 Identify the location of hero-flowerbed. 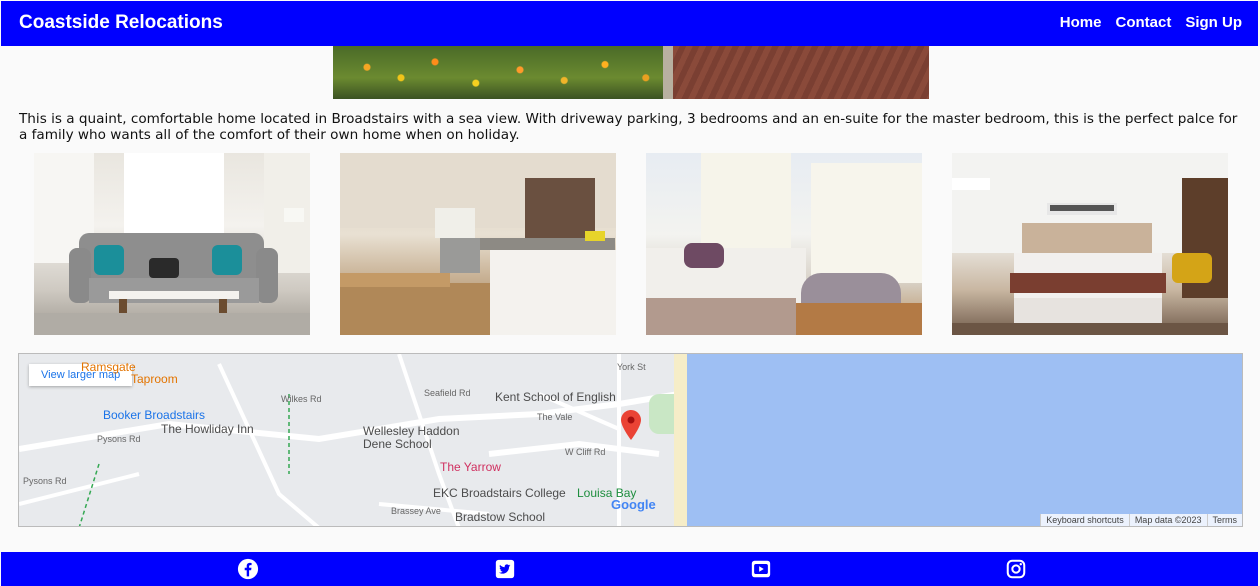
(503, 72).